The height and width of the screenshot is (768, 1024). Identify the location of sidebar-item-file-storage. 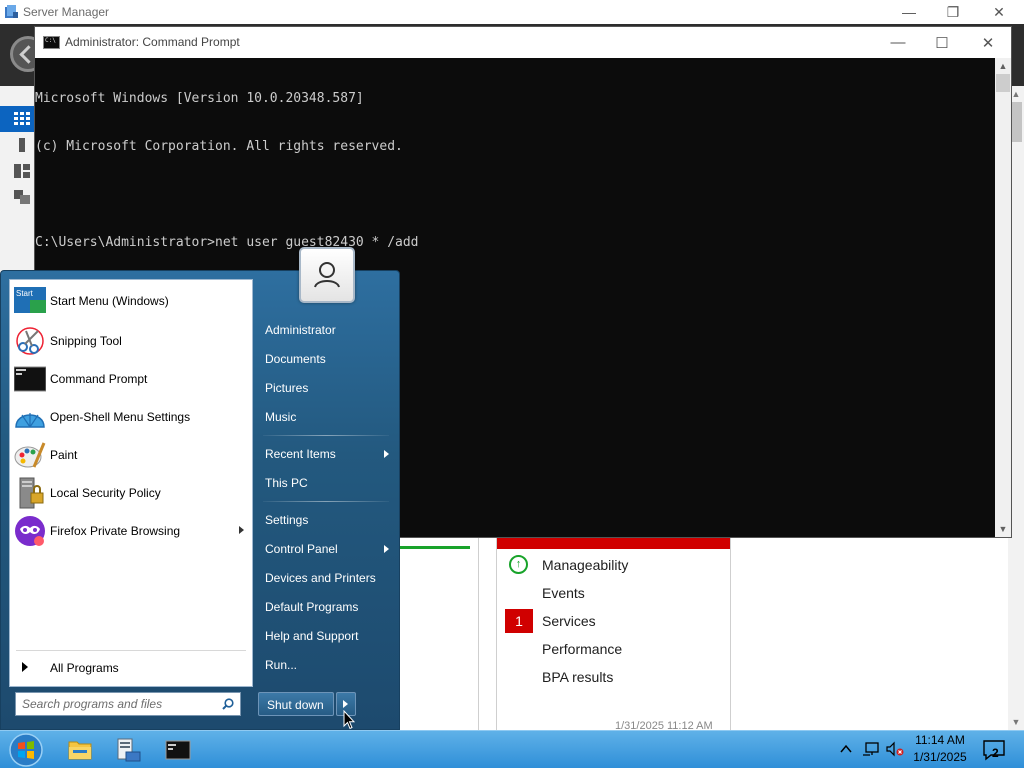
(17, 197).